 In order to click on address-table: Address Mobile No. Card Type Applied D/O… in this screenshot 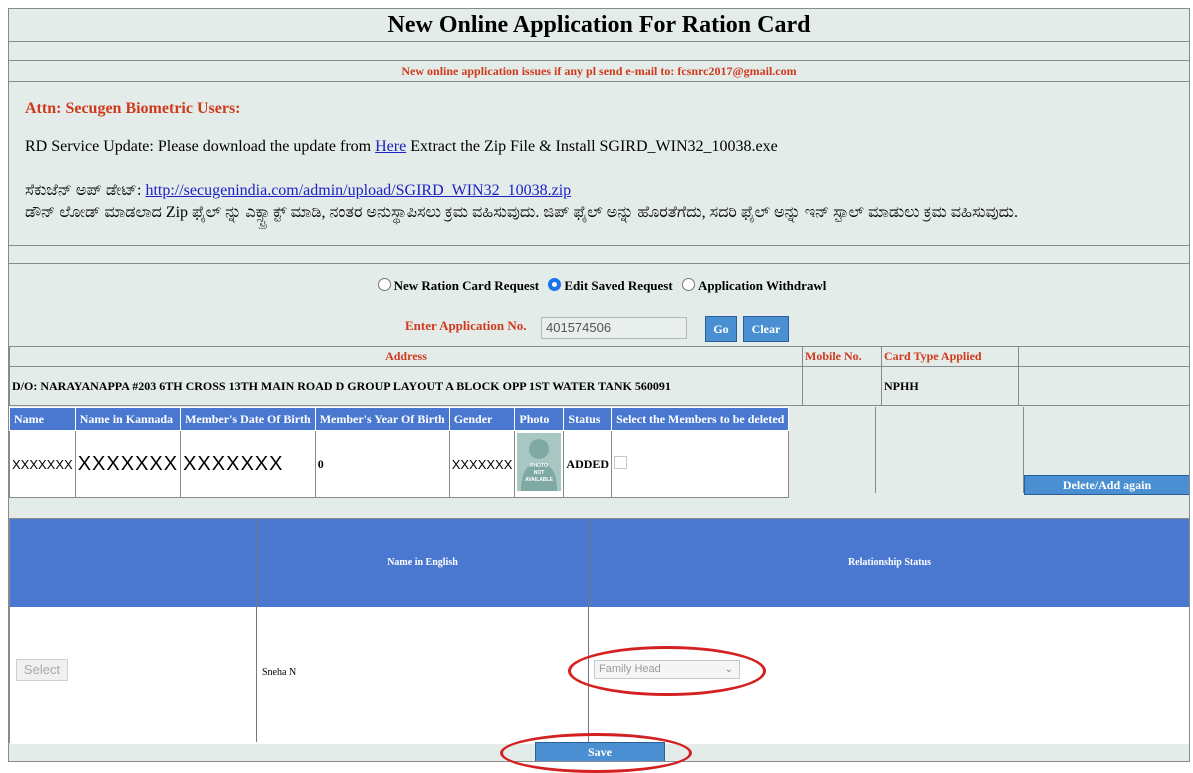, I will do `click(599, 376)`.